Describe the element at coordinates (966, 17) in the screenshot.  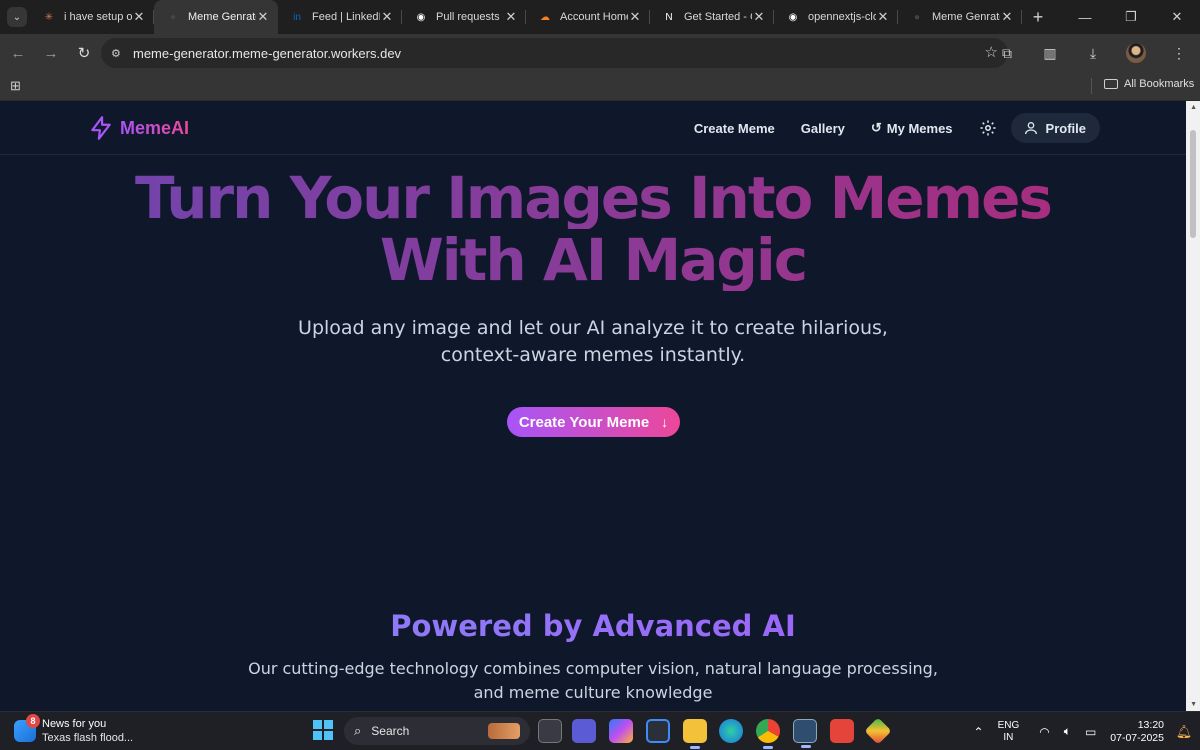
I see `tab-title: Meme Genrator` at that location.